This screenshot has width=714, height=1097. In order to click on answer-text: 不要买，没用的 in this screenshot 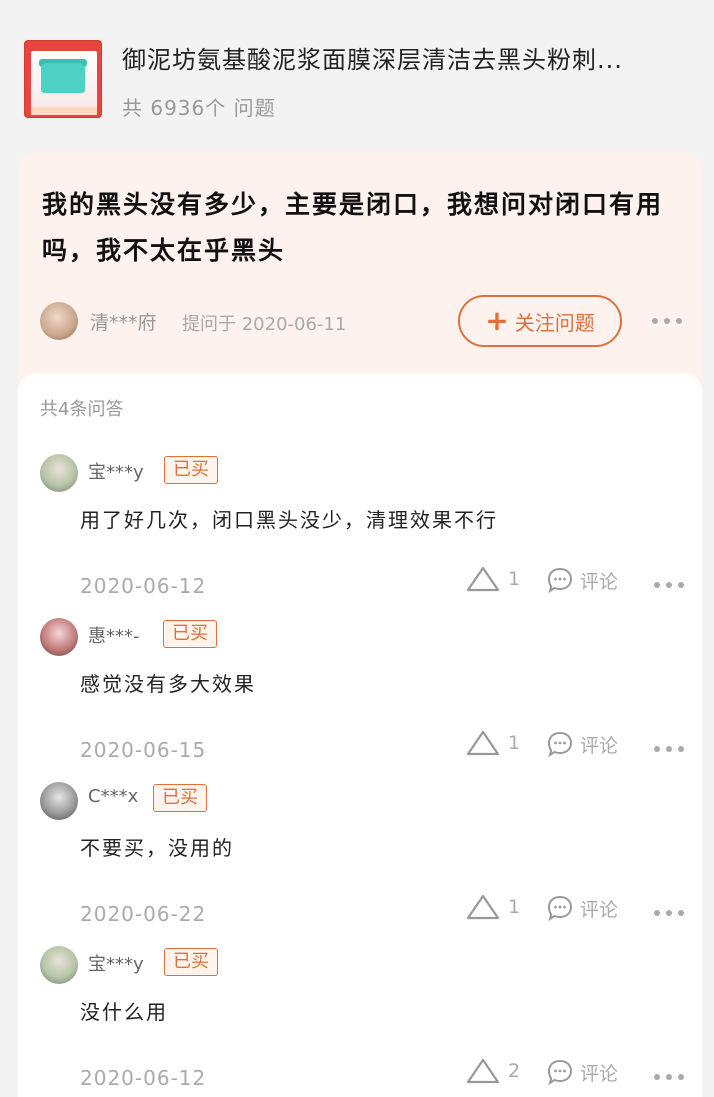, I will do `click(157, 848)`.